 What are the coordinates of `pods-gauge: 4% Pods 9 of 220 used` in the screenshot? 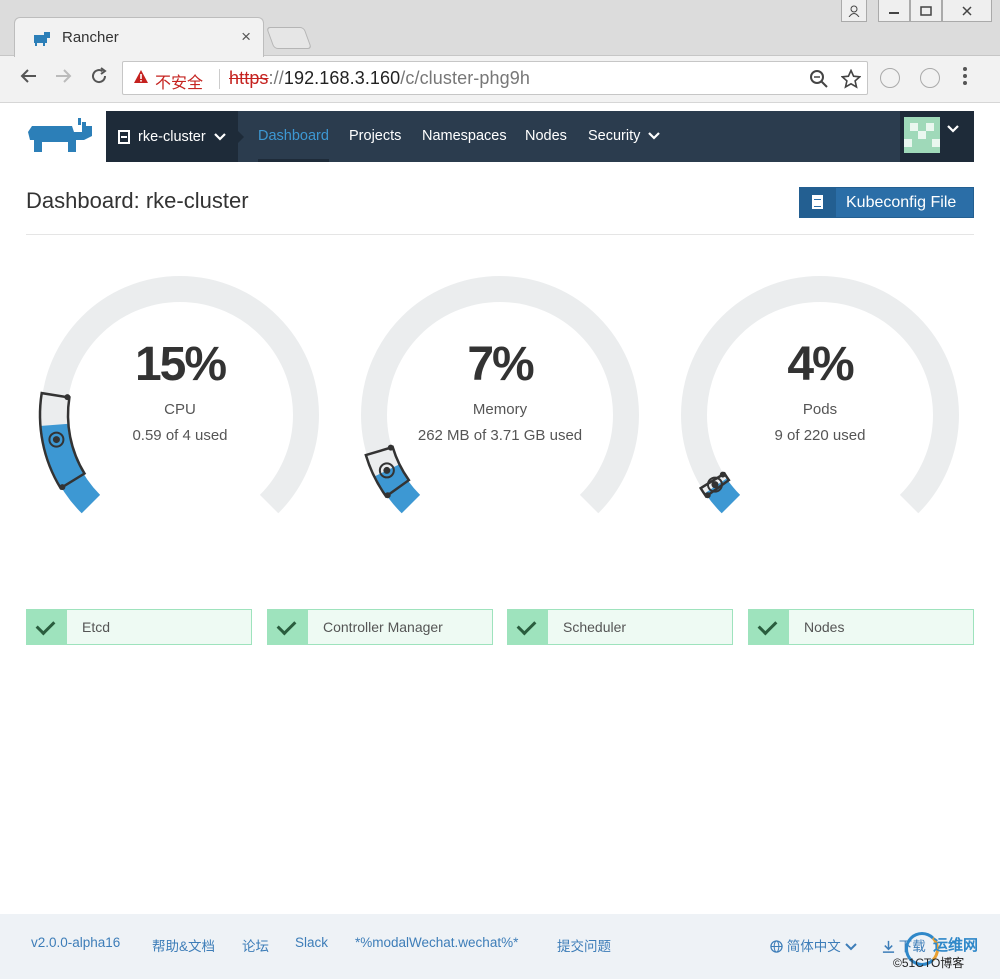 It's located at (820, 400).